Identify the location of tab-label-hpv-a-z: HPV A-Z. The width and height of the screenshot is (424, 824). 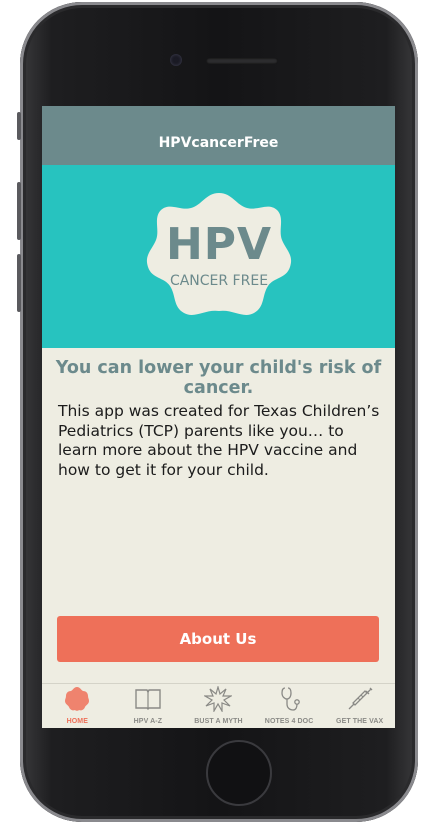
(148, 721).